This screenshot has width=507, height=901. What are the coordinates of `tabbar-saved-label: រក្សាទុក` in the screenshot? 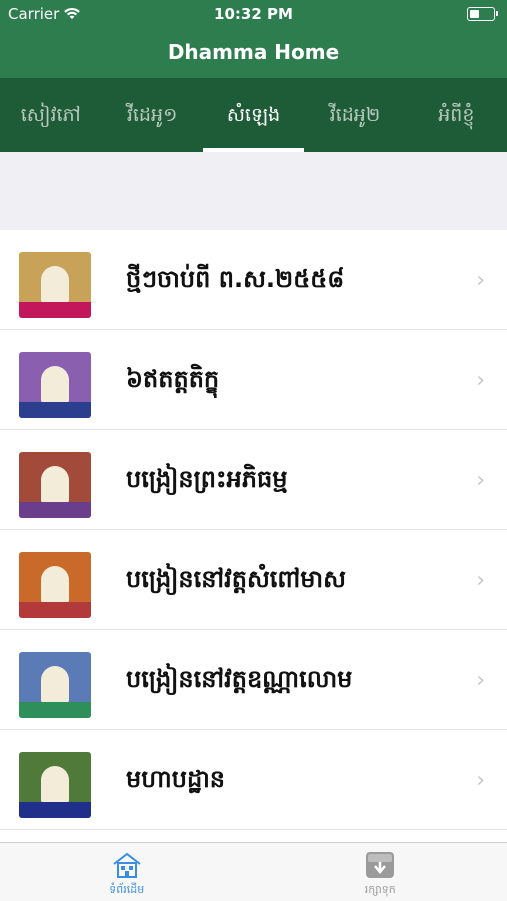 It's located at (380, 891).